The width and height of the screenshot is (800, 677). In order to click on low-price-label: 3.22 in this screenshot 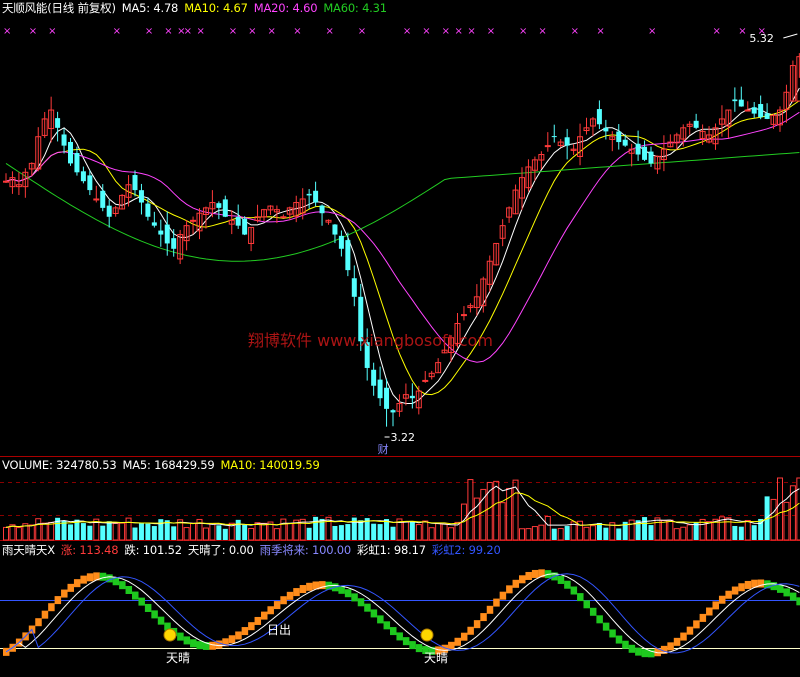, I will do `click(403, 437)`.